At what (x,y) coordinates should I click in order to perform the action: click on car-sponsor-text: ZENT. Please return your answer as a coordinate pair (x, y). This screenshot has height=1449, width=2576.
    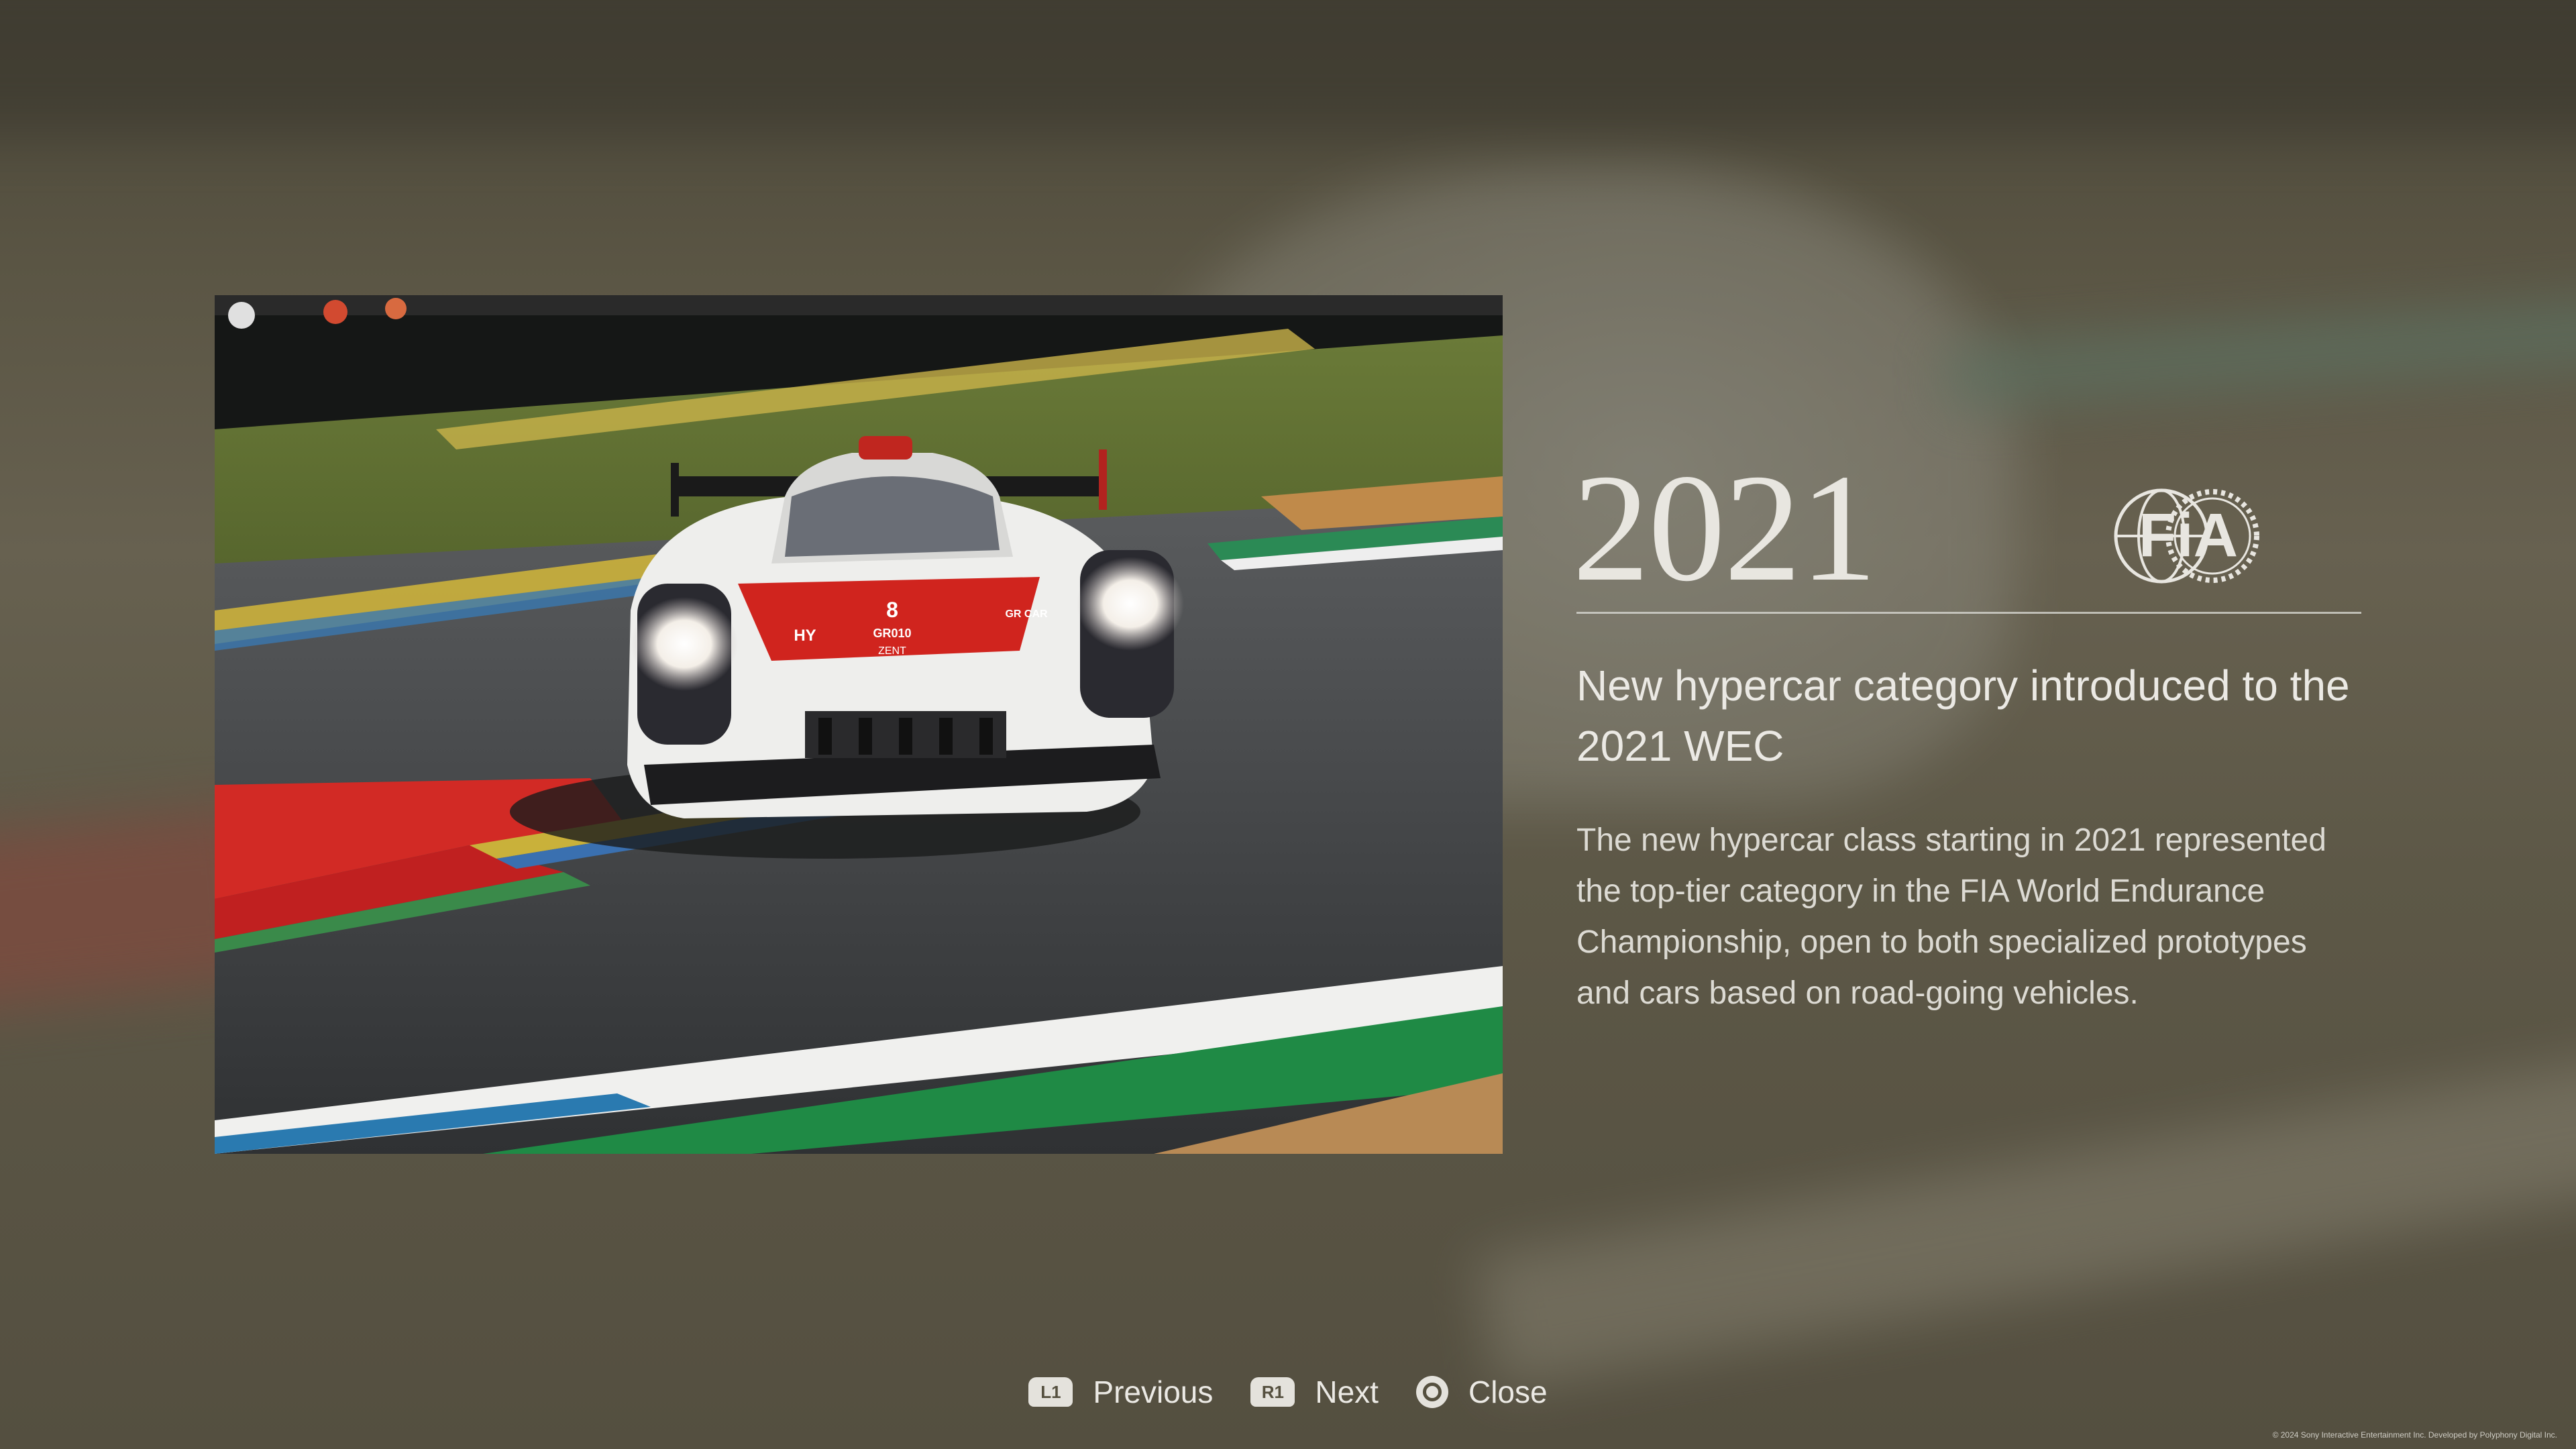
    Looking at the image, I should click on (892, 651).